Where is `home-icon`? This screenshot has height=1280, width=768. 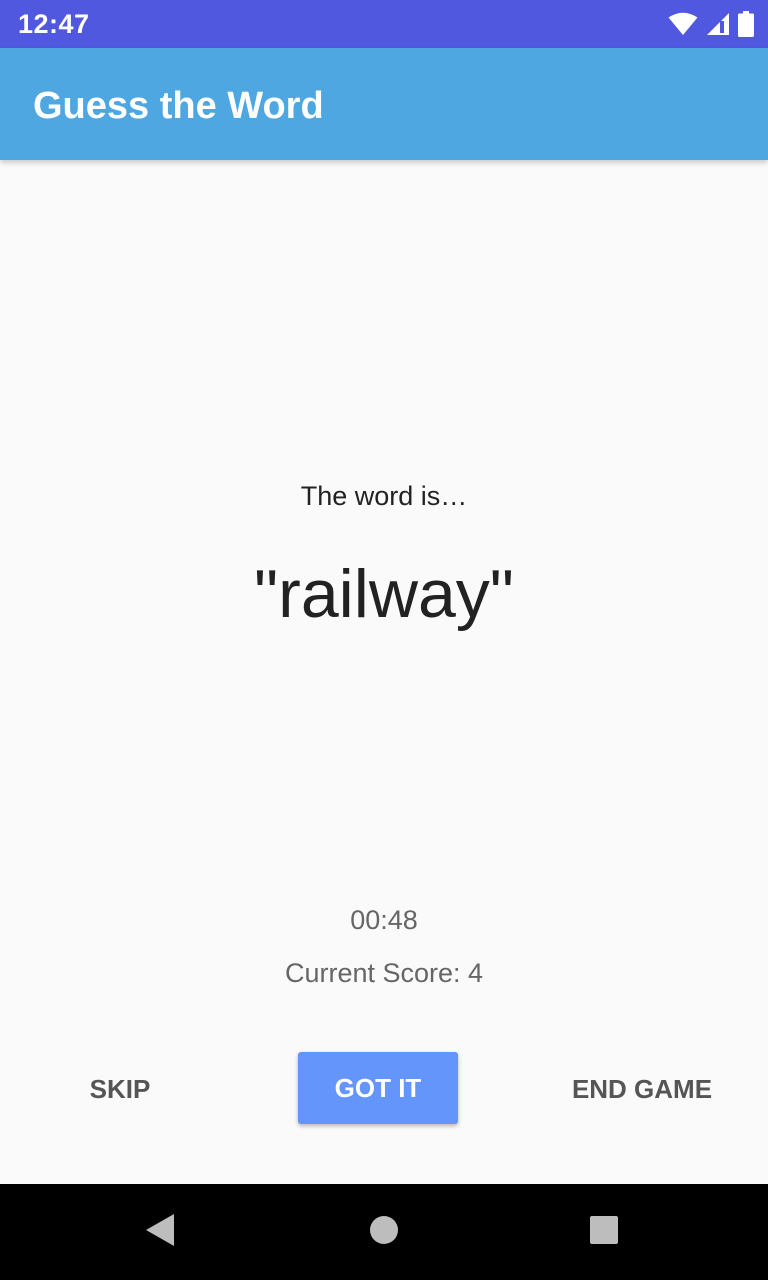
home-icon is located at coordinates (384, 1232).